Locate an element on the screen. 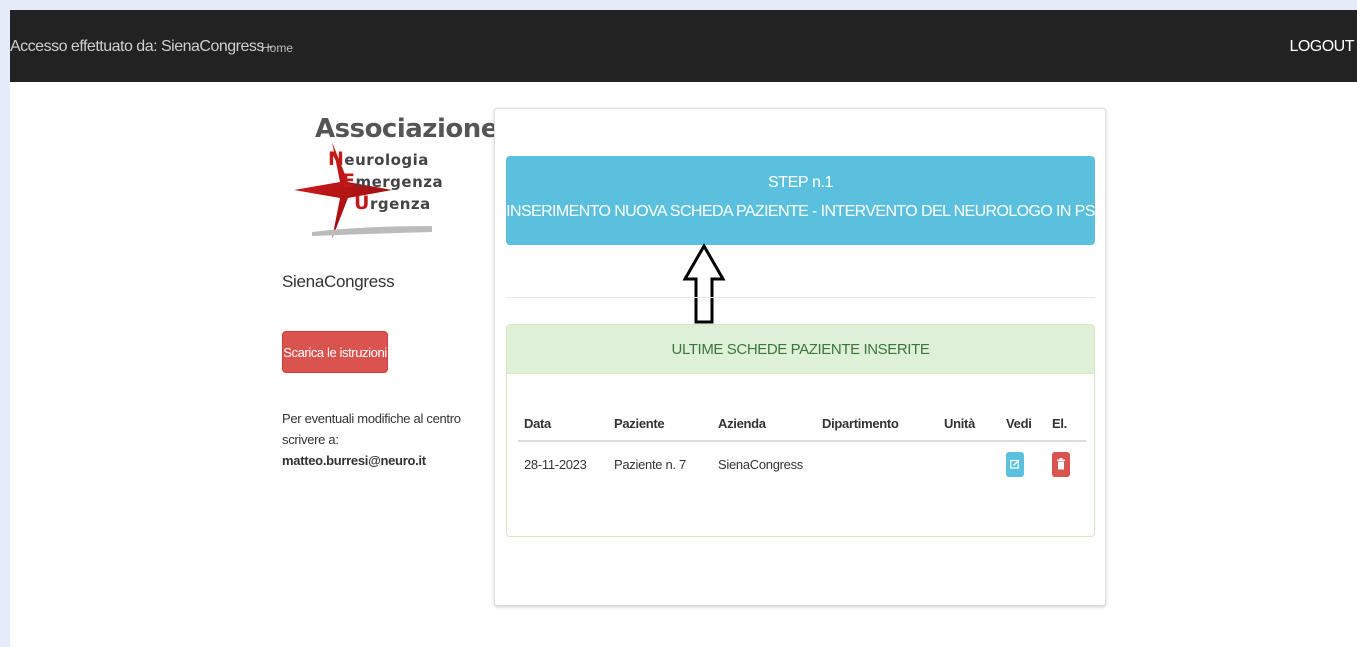  cell-elimina is located at coordinates (1066, 463).